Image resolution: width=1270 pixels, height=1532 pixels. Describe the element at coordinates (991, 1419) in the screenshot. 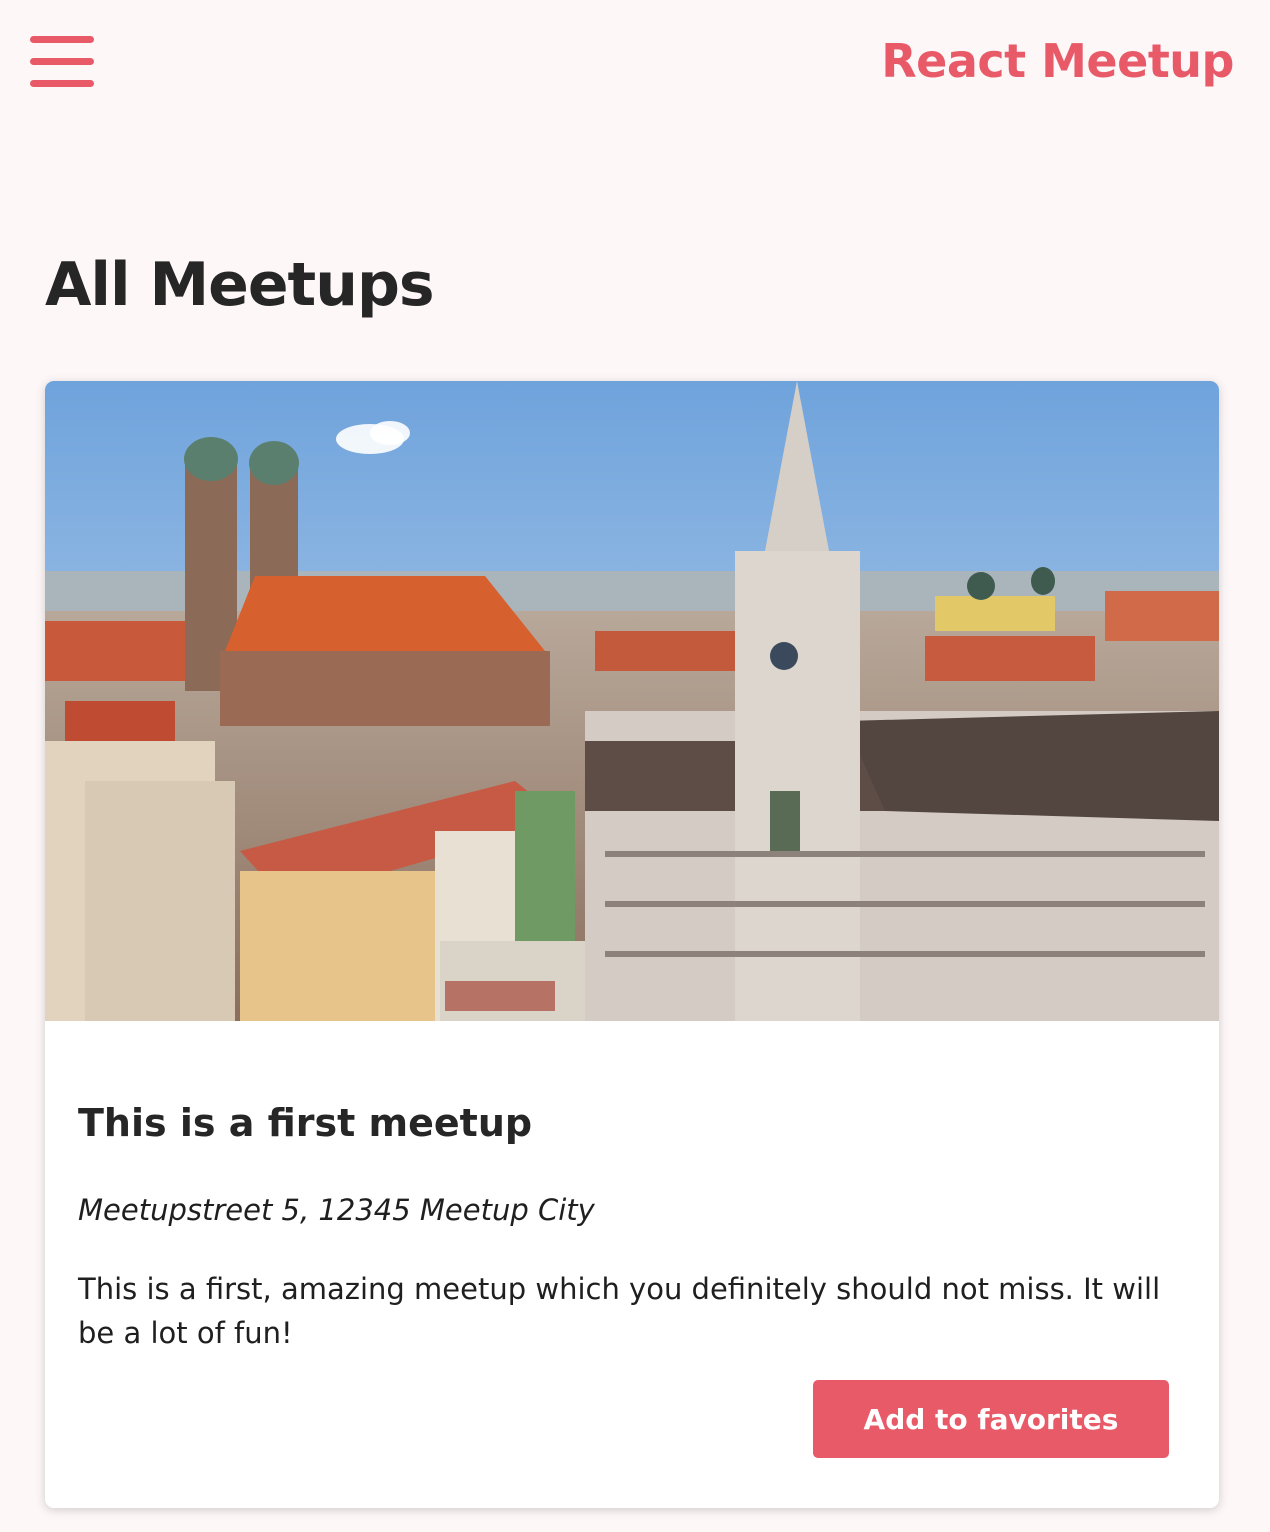

I see `add-to-favorites-button: Add to favorites` at that location.